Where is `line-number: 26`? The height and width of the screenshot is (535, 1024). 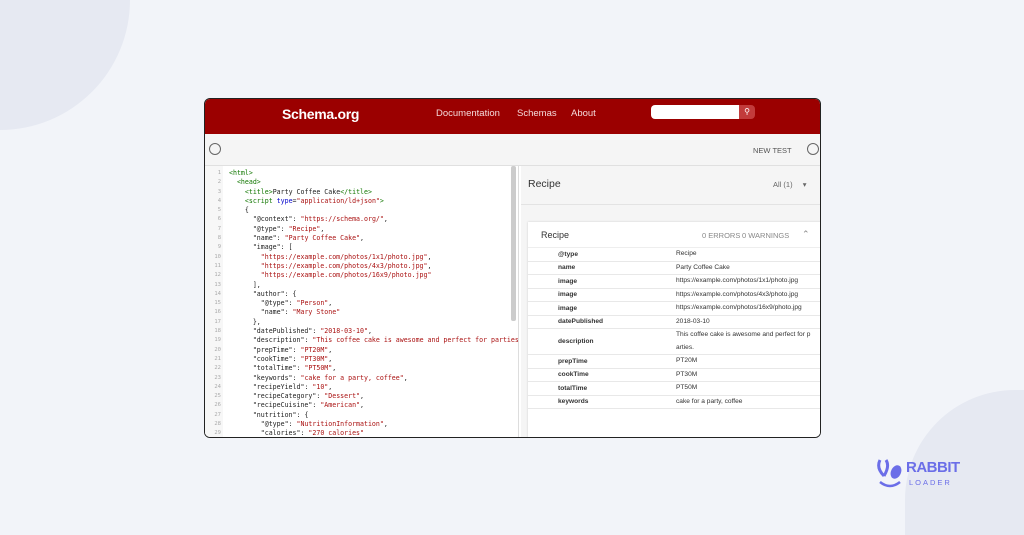 line-number: 26 is located at coordinates (217, 405).